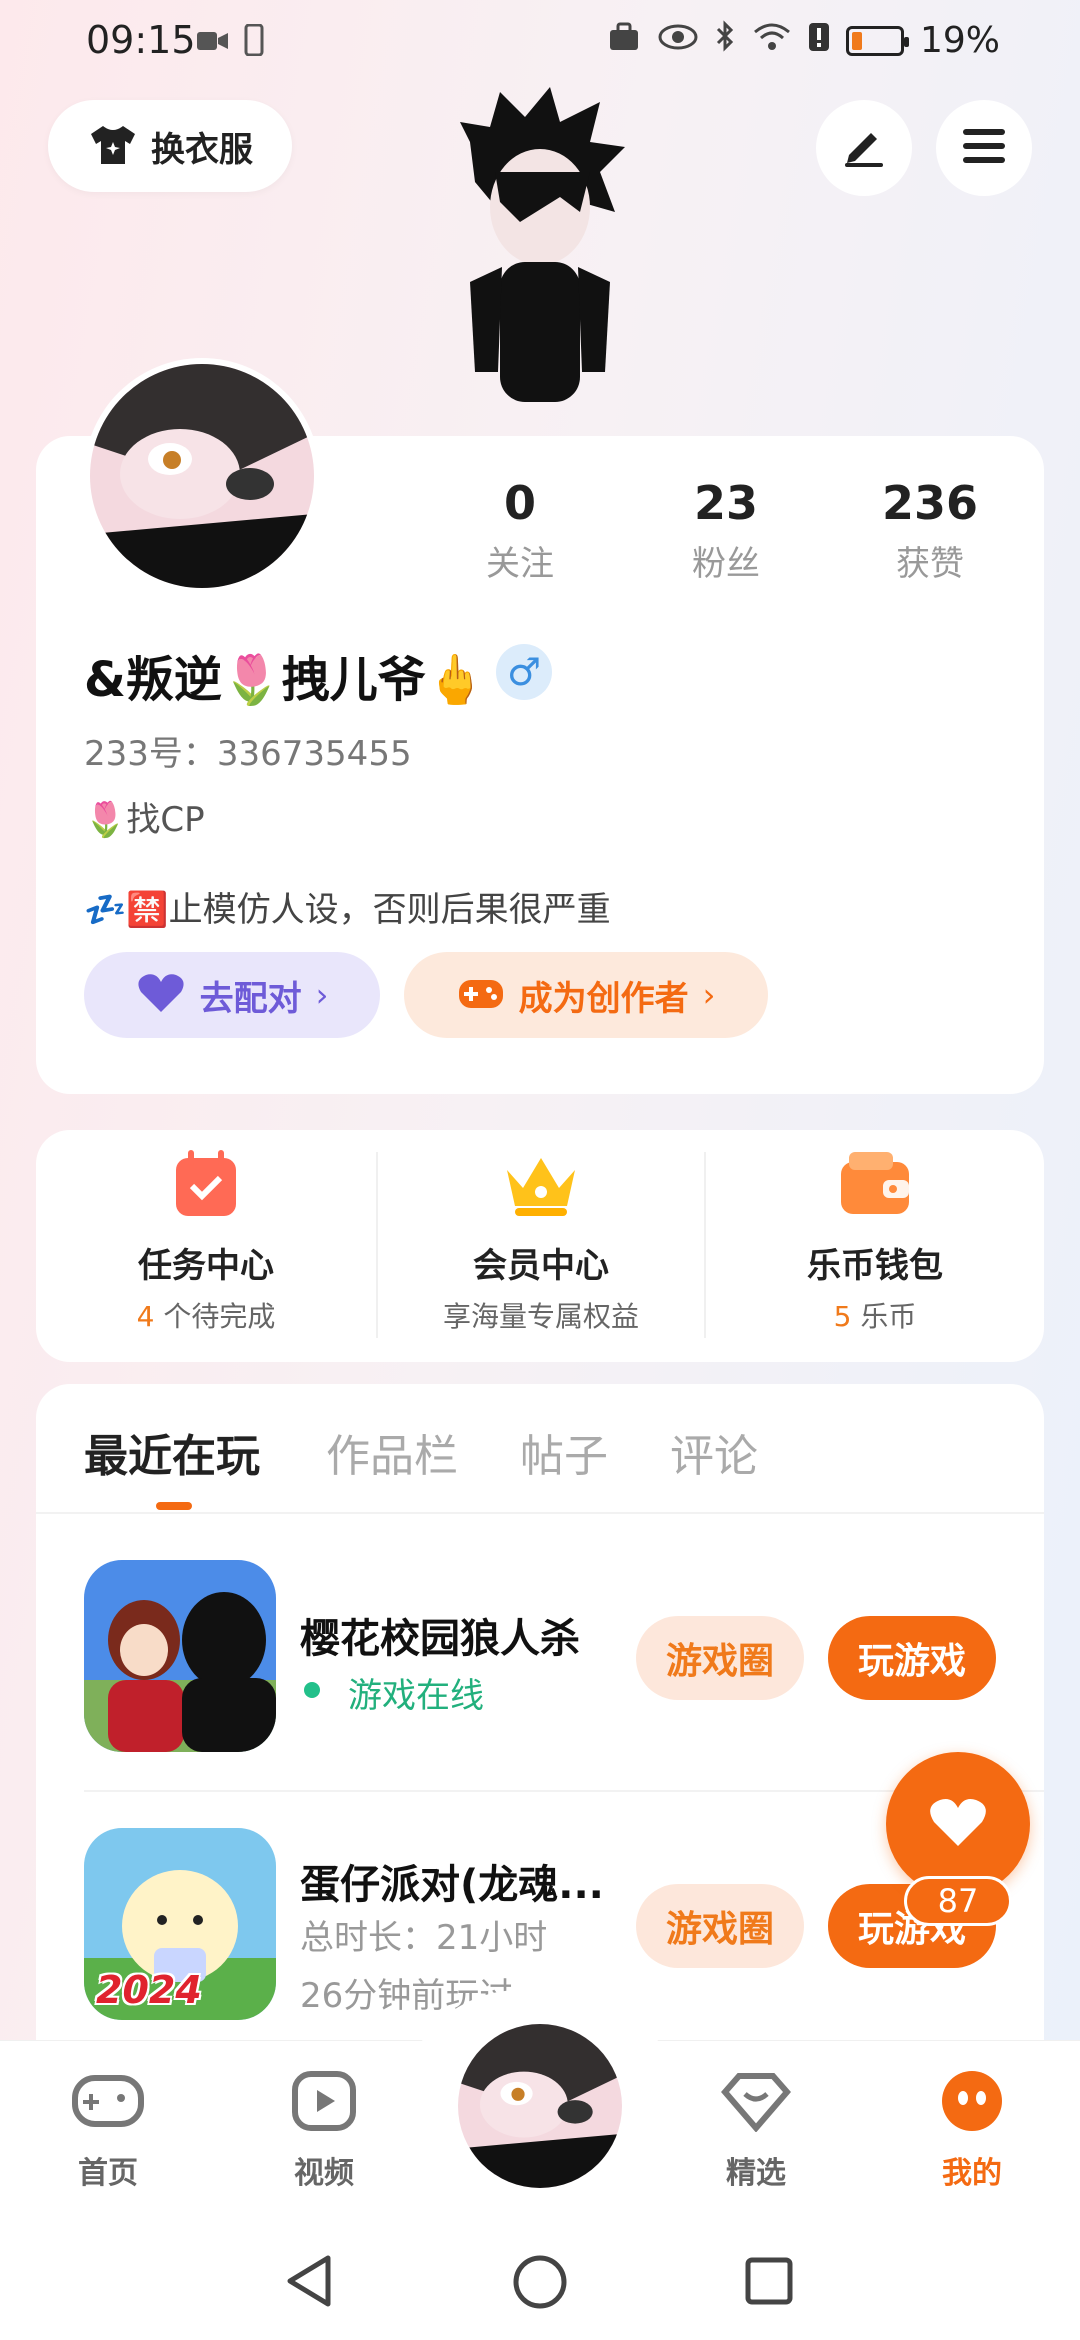  I want to click on wardrobe-button: 换衣服, so click(170, 146).